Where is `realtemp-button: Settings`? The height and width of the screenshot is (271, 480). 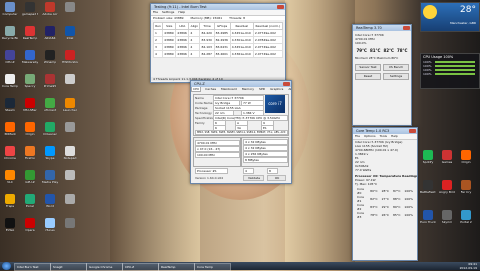
realtemp-button: Settings is located at coordinates (396, 76).